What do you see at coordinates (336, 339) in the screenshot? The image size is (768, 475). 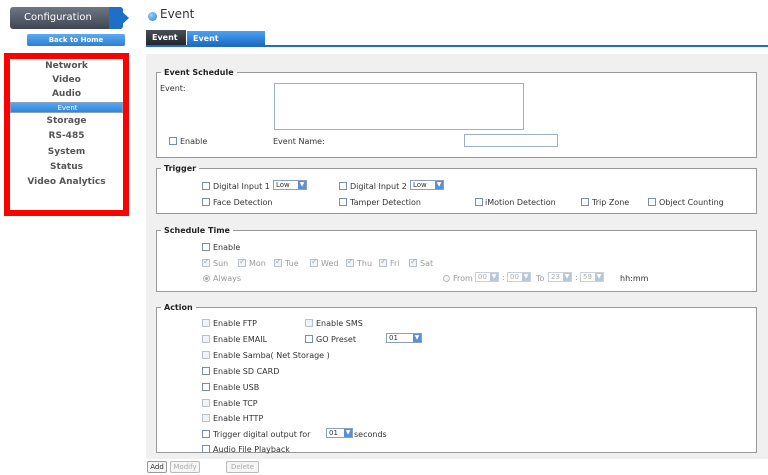 I see `go-preset-label: GO Preset` at bounding box center [336, 339].